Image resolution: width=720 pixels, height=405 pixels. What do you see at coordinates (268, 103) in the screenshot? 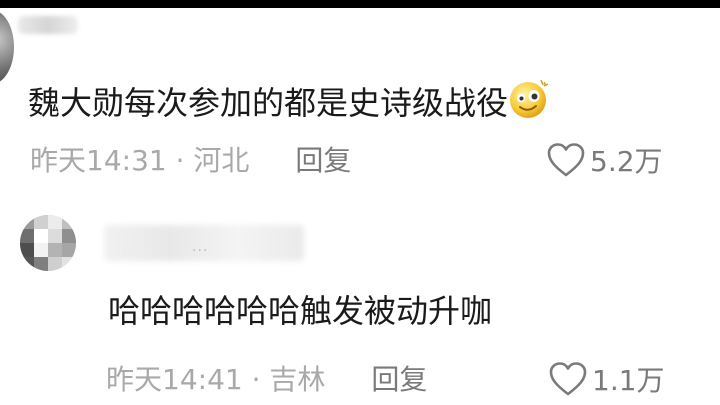
I see `comment-body: 魏大勋每次参加的都是史诗级战役` at bounding box center [268, 103].